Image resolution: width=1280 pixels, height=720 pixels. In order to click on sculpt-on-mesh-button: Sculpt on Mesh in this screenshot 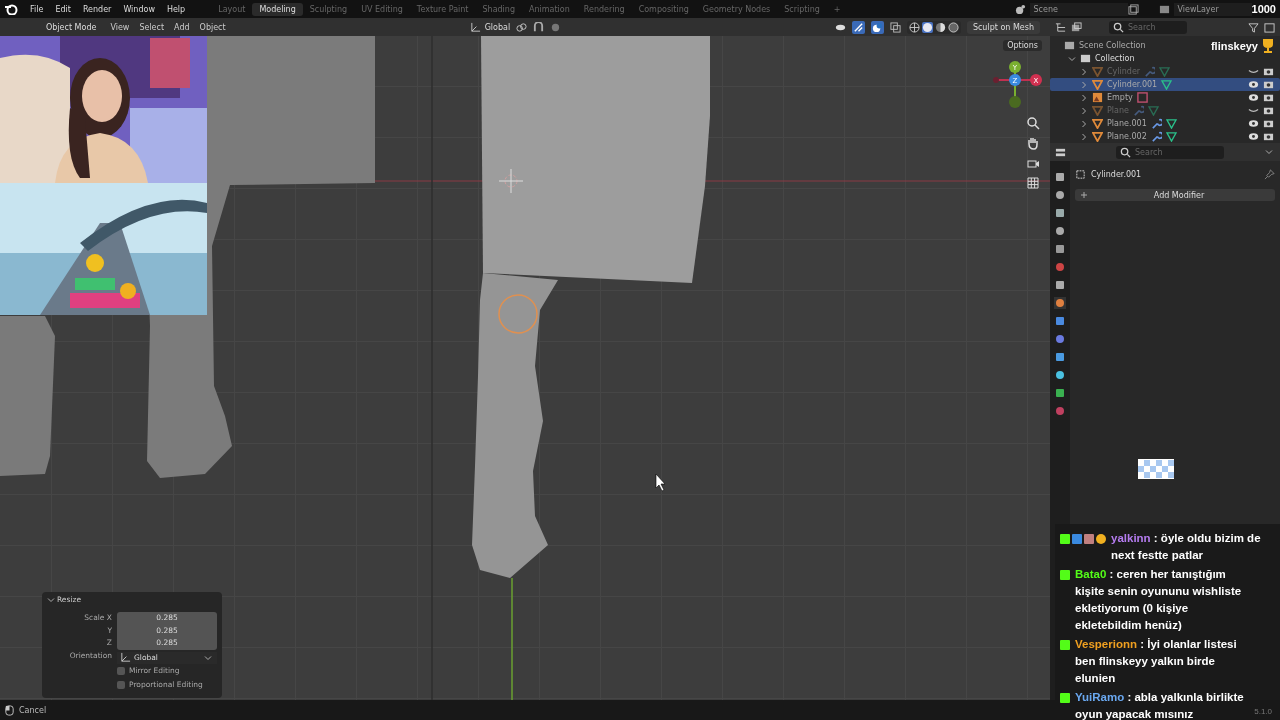, I will do `click(1003, 27)`.